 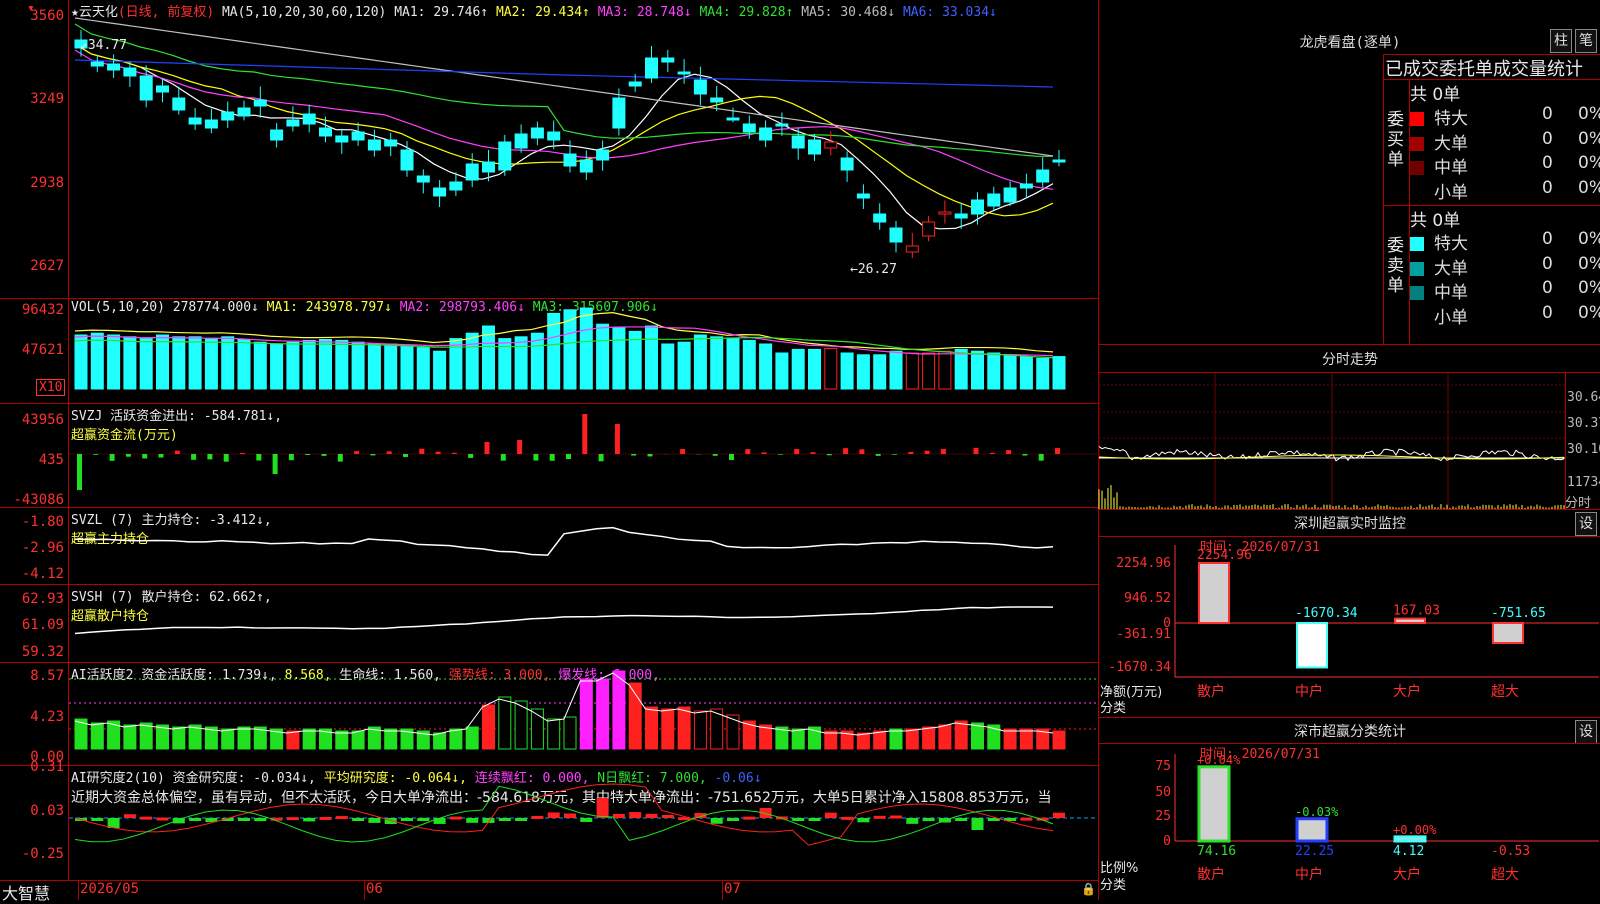 I want to click on lhb-title: 龙虎看盘(逐单), so click(x=1350, y=42).